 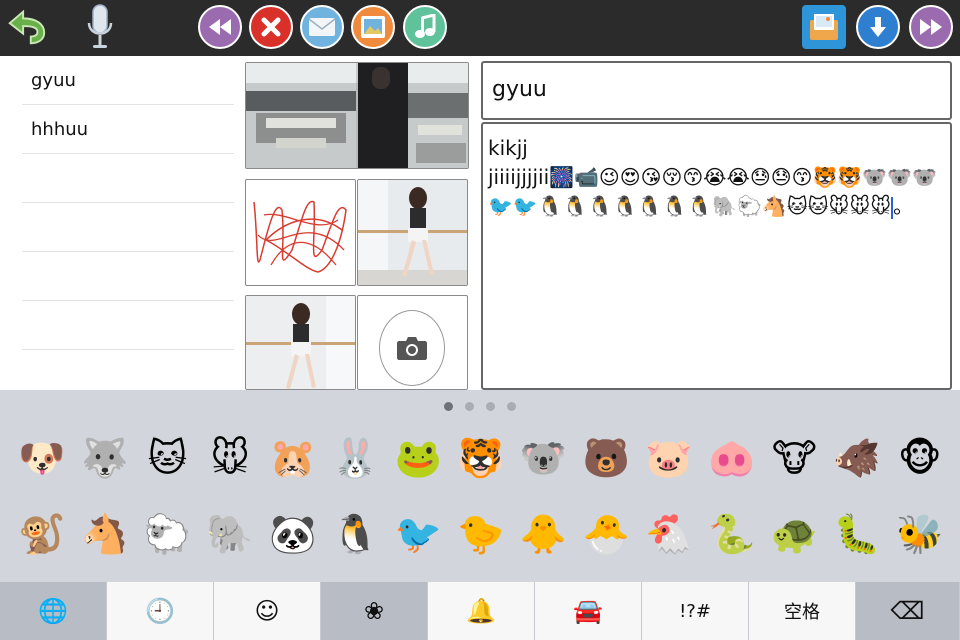 I want to click on globe-icon-glyph: 🌐, so click(x=53, y=611).